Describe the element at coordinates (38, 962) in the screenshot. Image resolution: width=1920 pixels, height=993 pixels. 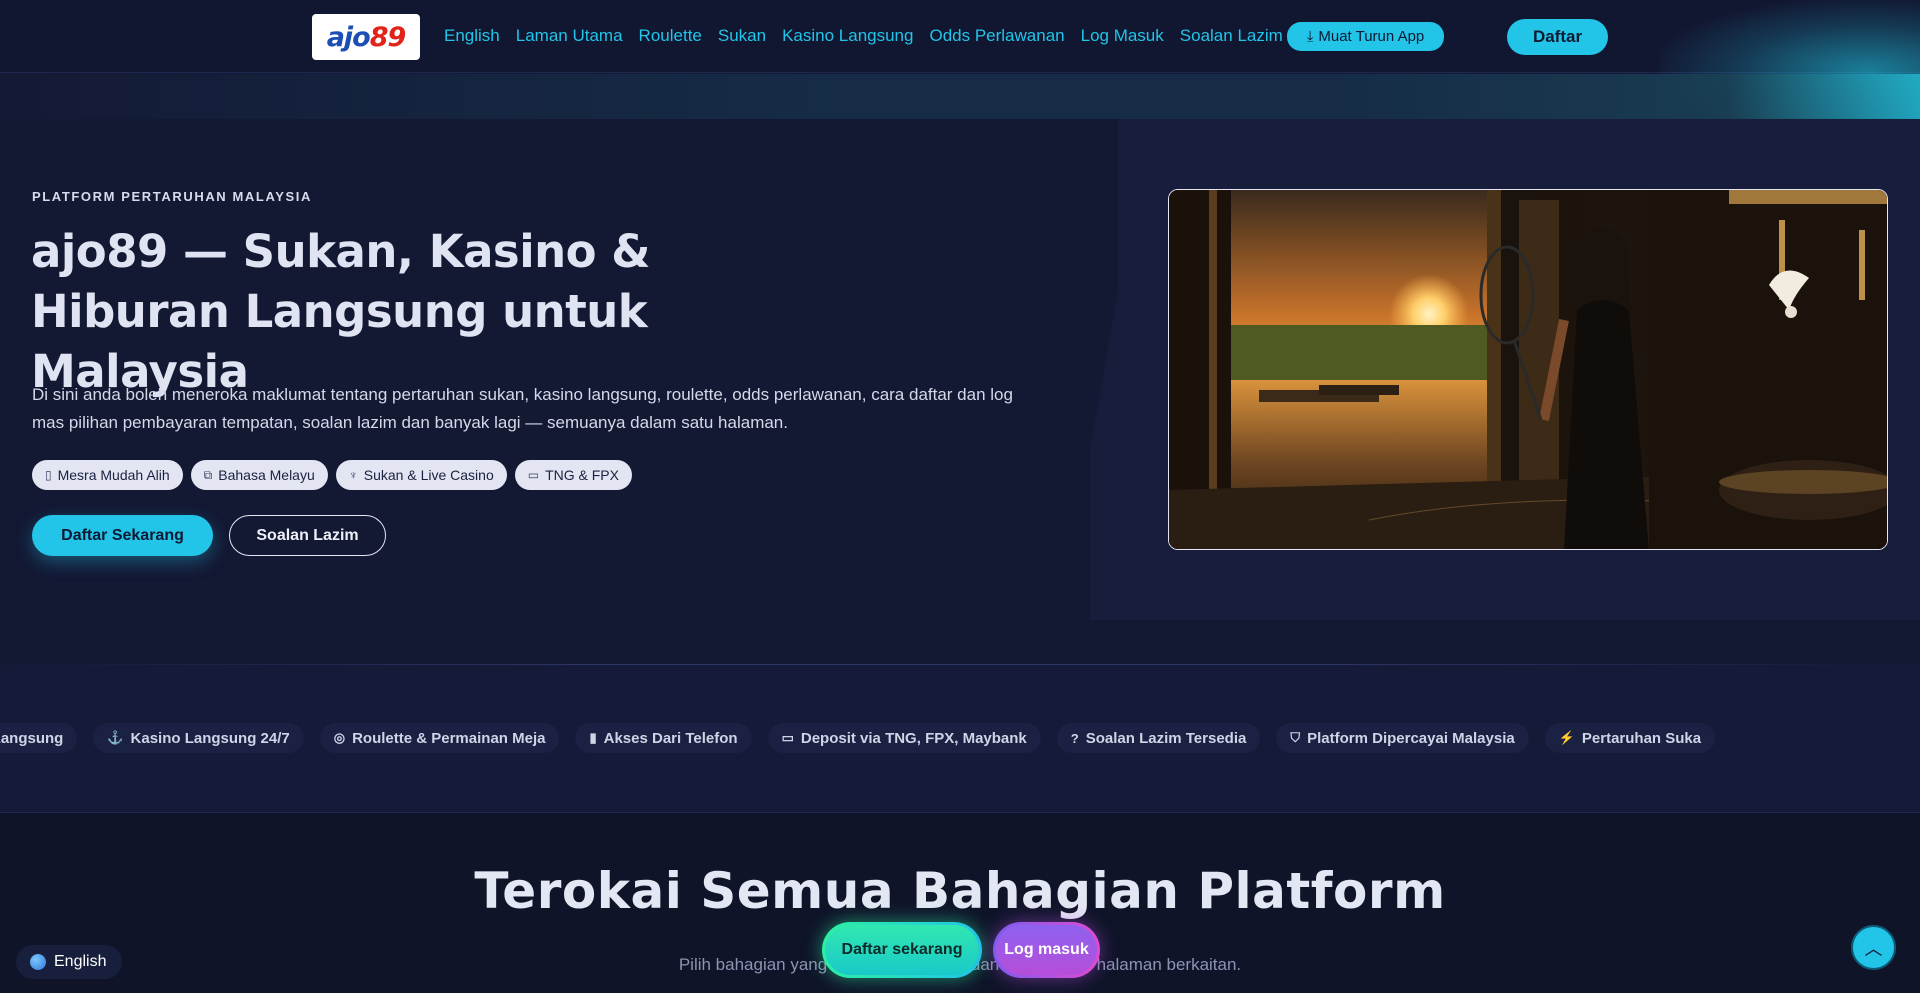
I see `globe-icon` at that location.